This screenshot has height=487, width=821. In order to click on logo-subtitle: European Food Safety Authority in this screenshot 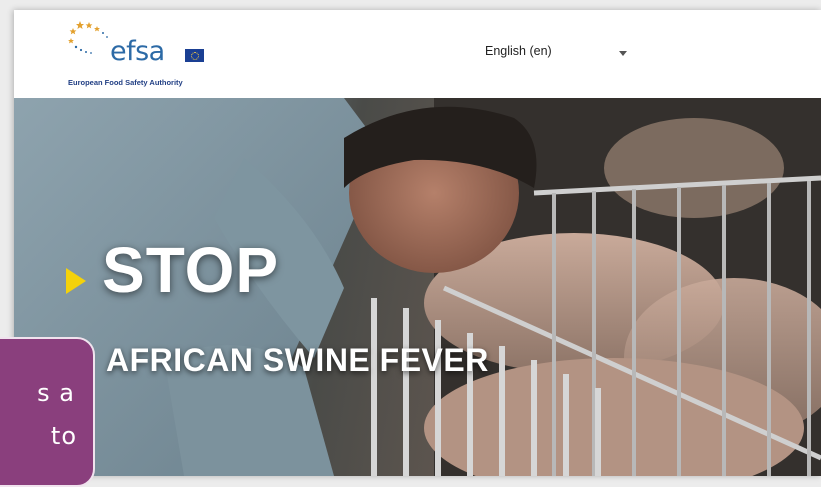, I will do `click(125, 82)`.